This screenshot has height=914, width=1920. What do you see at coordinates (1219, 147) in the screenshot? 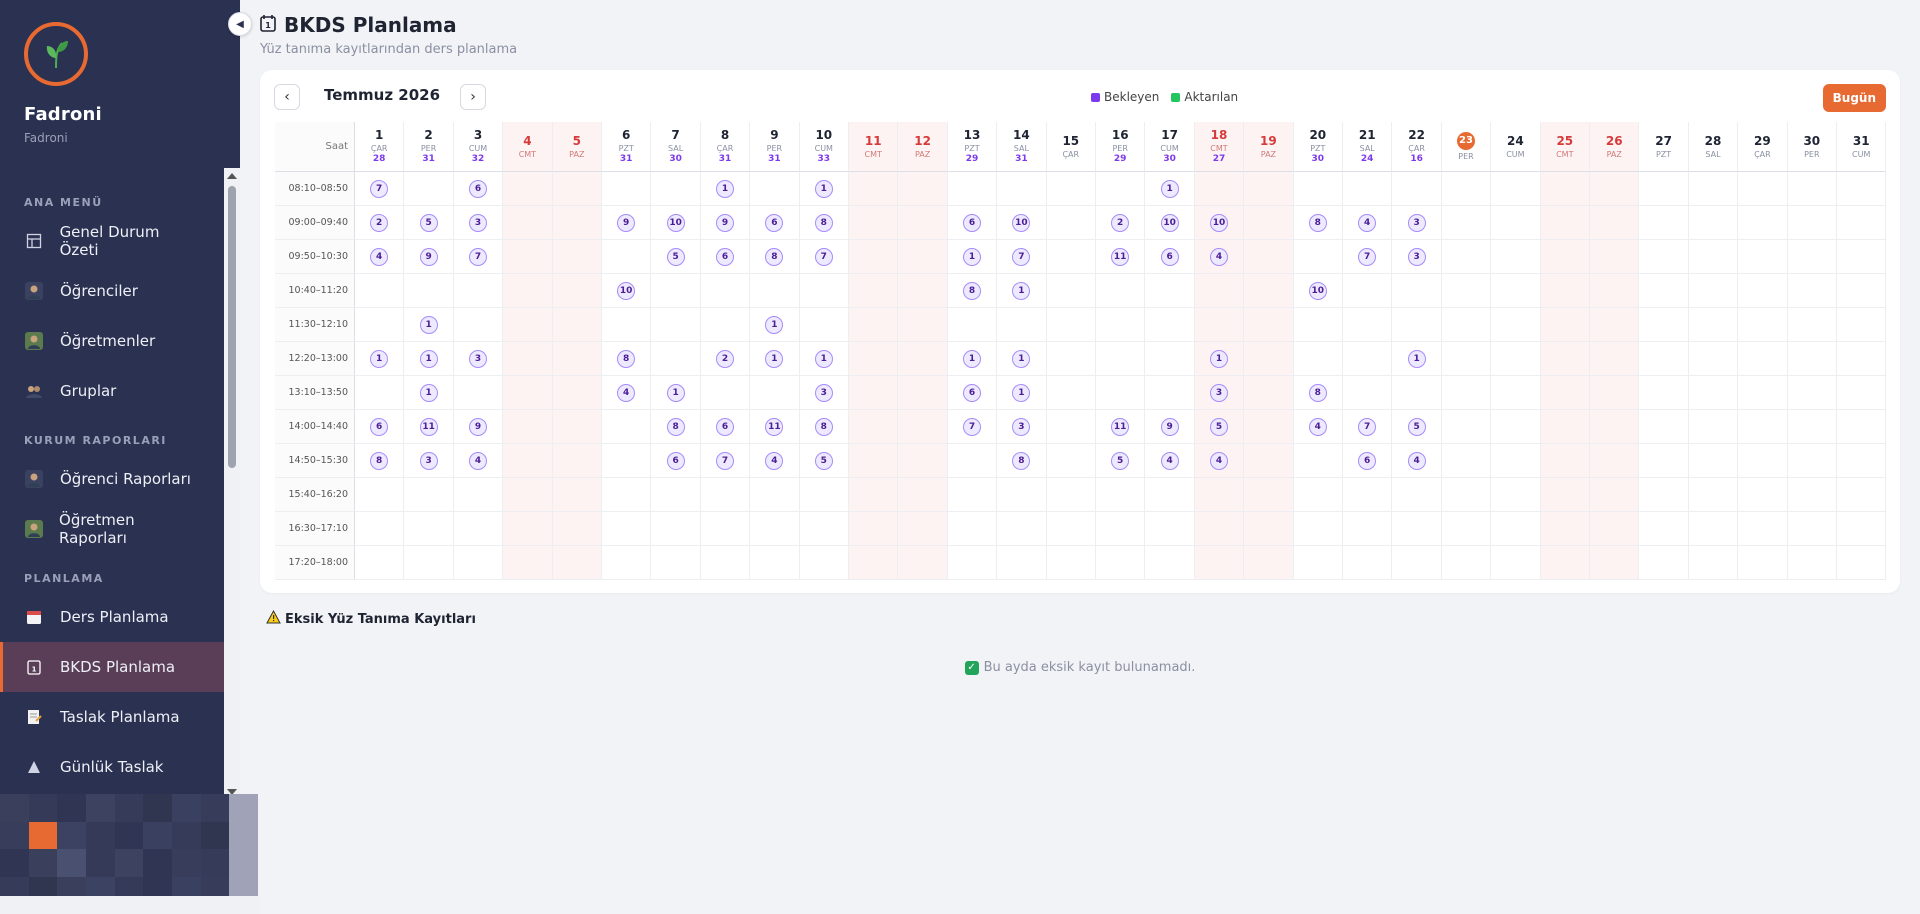
I see `day-header: 18 CMT 27` at bounding box center [1219, 147].